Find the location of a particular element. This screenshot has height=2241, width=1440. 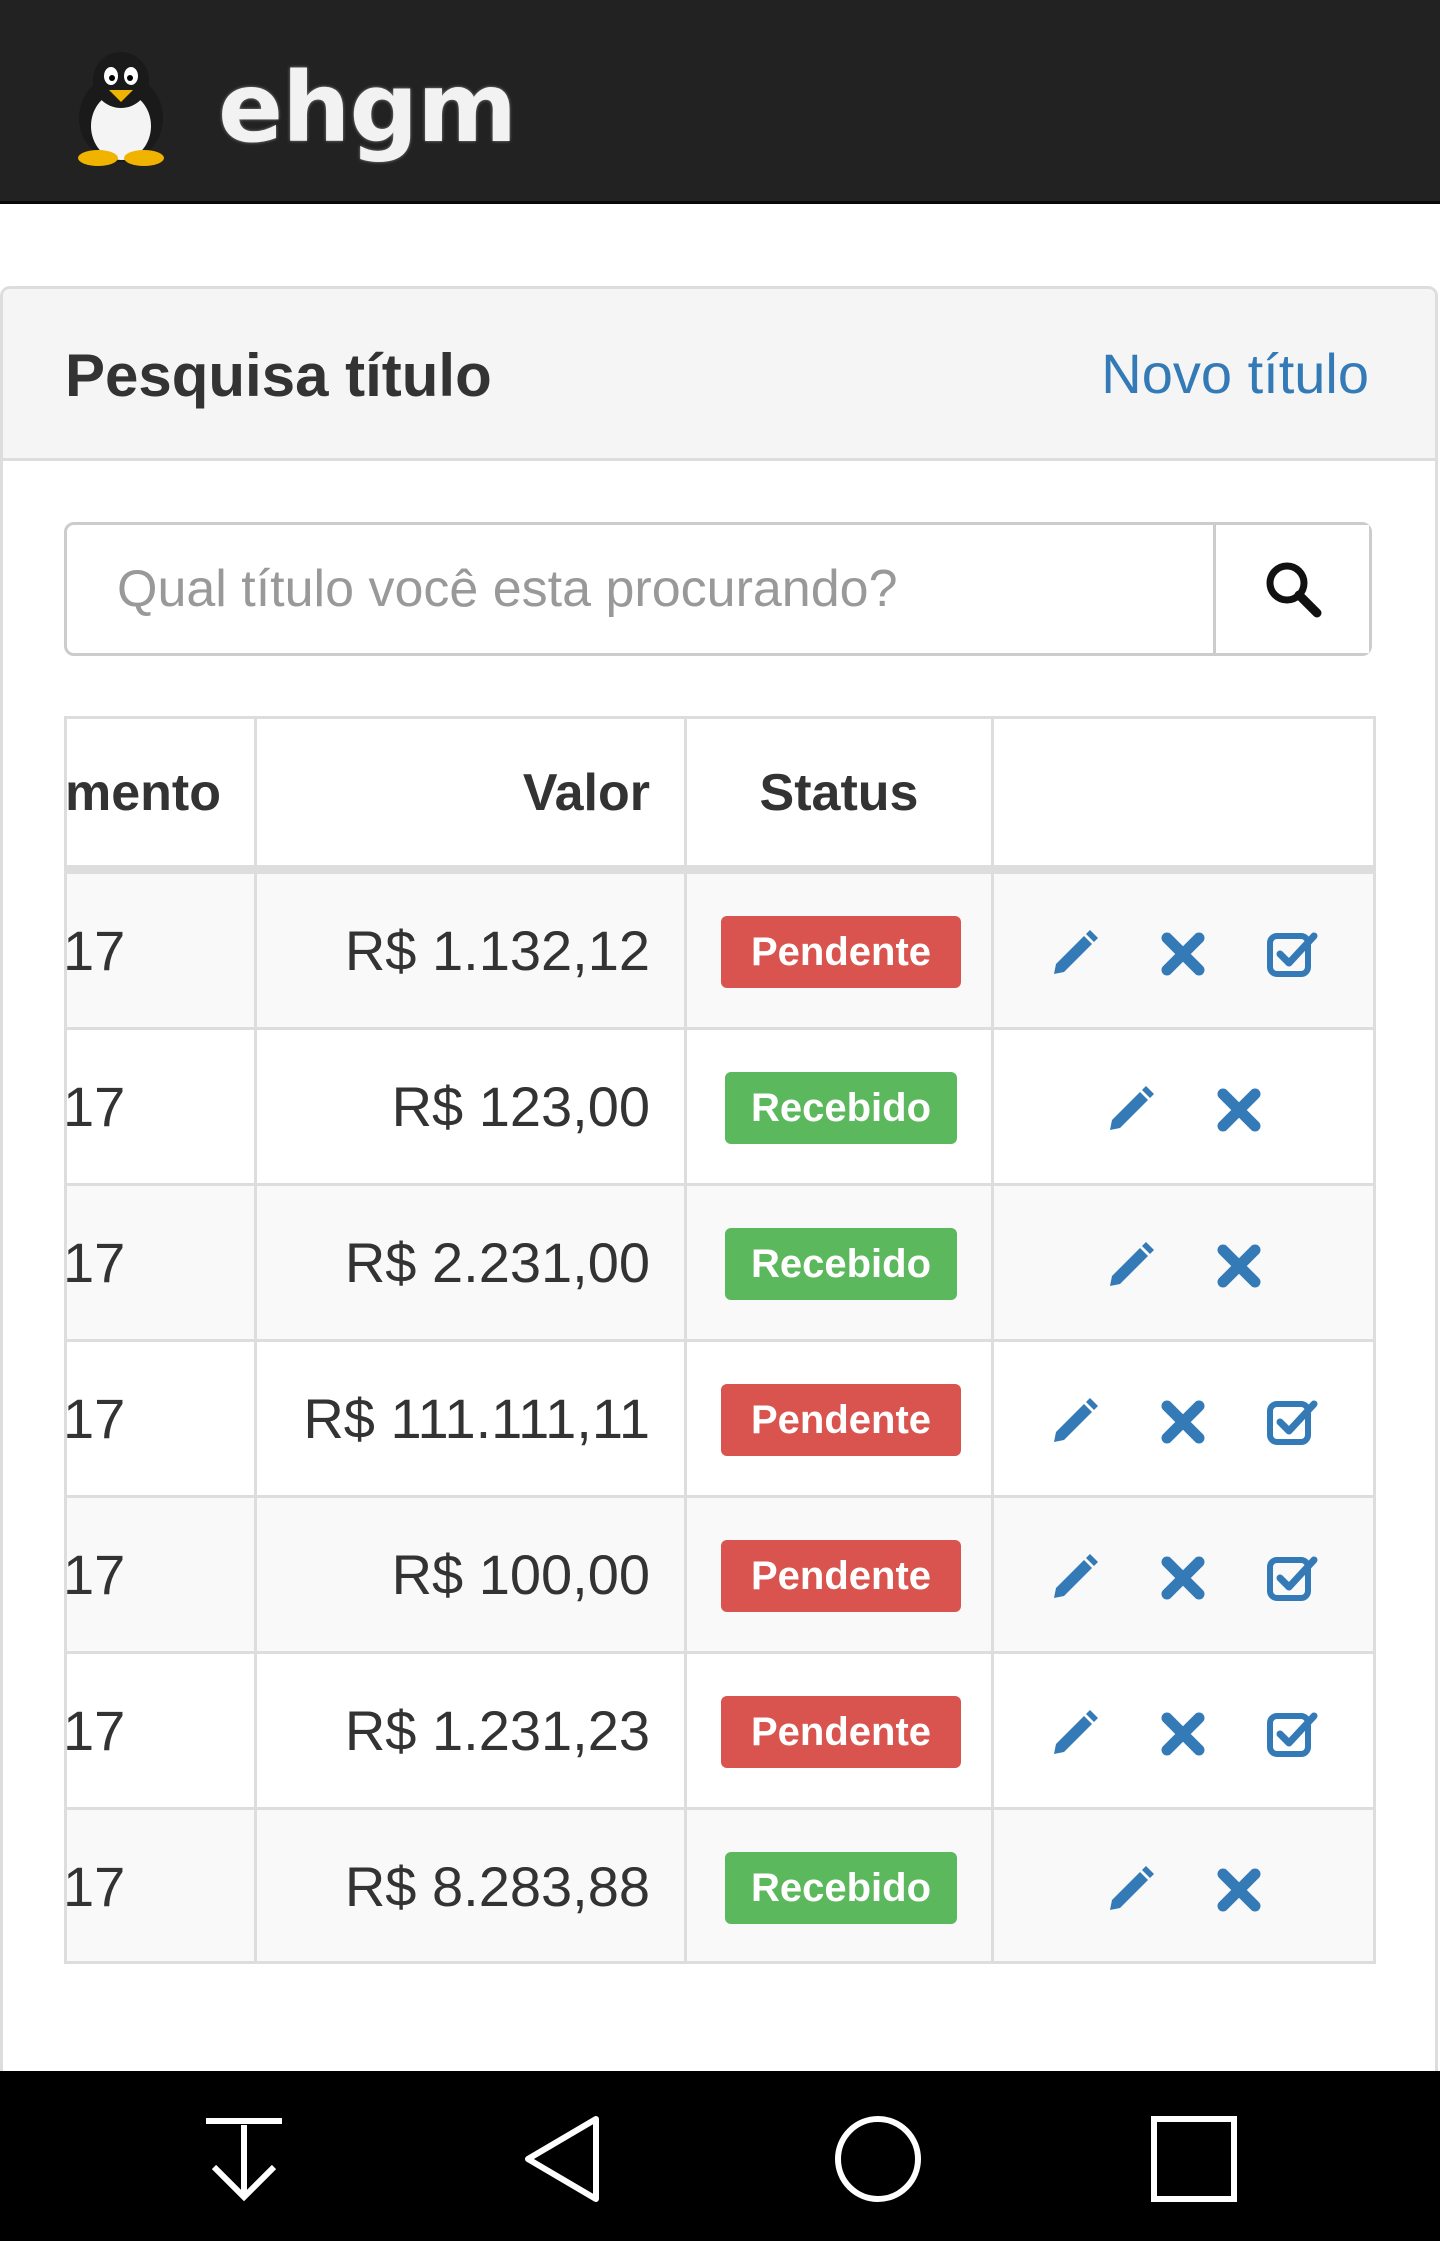

table-row: 17 R$ 100,00 Pendente is located at coordinates (720, 1573).